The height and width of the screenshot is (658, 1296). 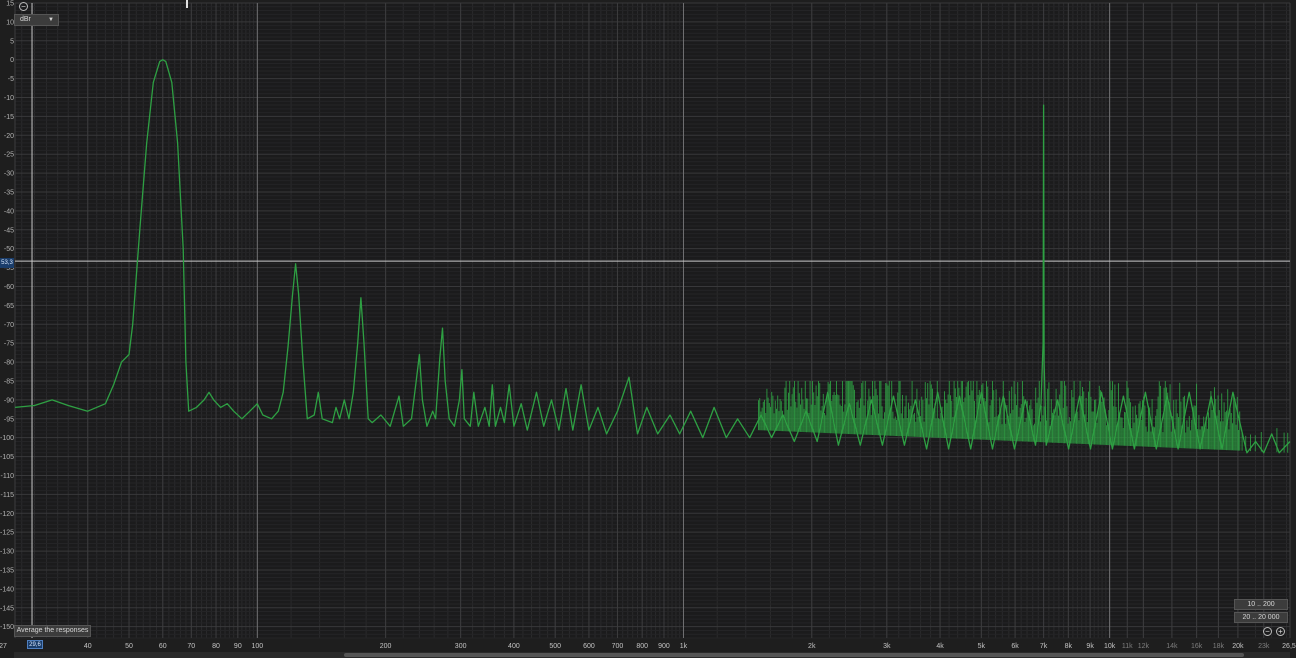 What do you see at coordinates (887, 646) in the screenshot?
I see `x-tick-label: 3k` at bounding box center [887, 646].